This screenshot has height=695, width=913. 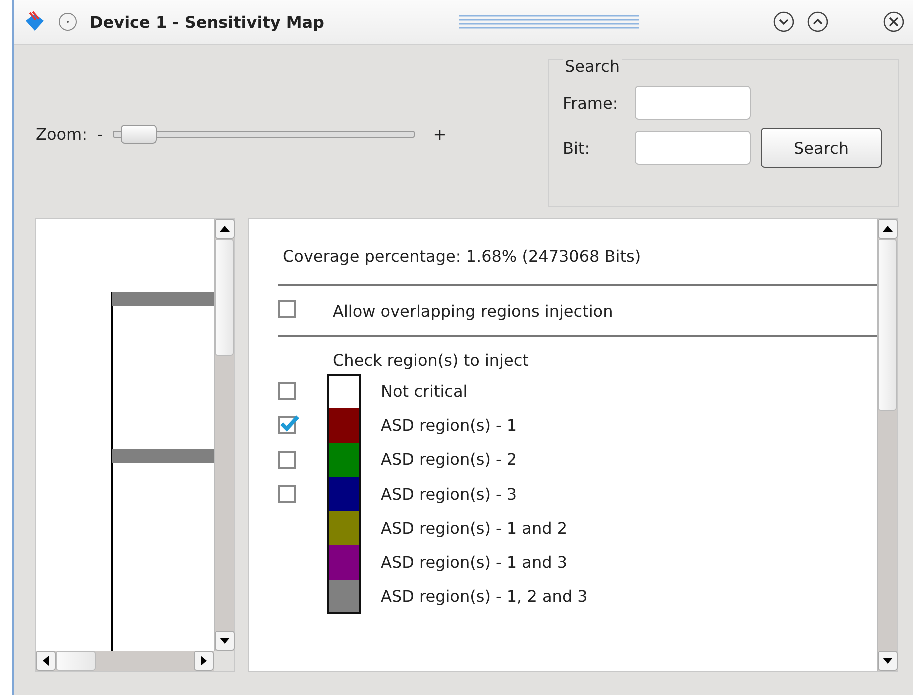 What do you see at coordinates (204, 661) in the screenshot?
I see `scroll-right-icon` at bounding box center [204, 661].